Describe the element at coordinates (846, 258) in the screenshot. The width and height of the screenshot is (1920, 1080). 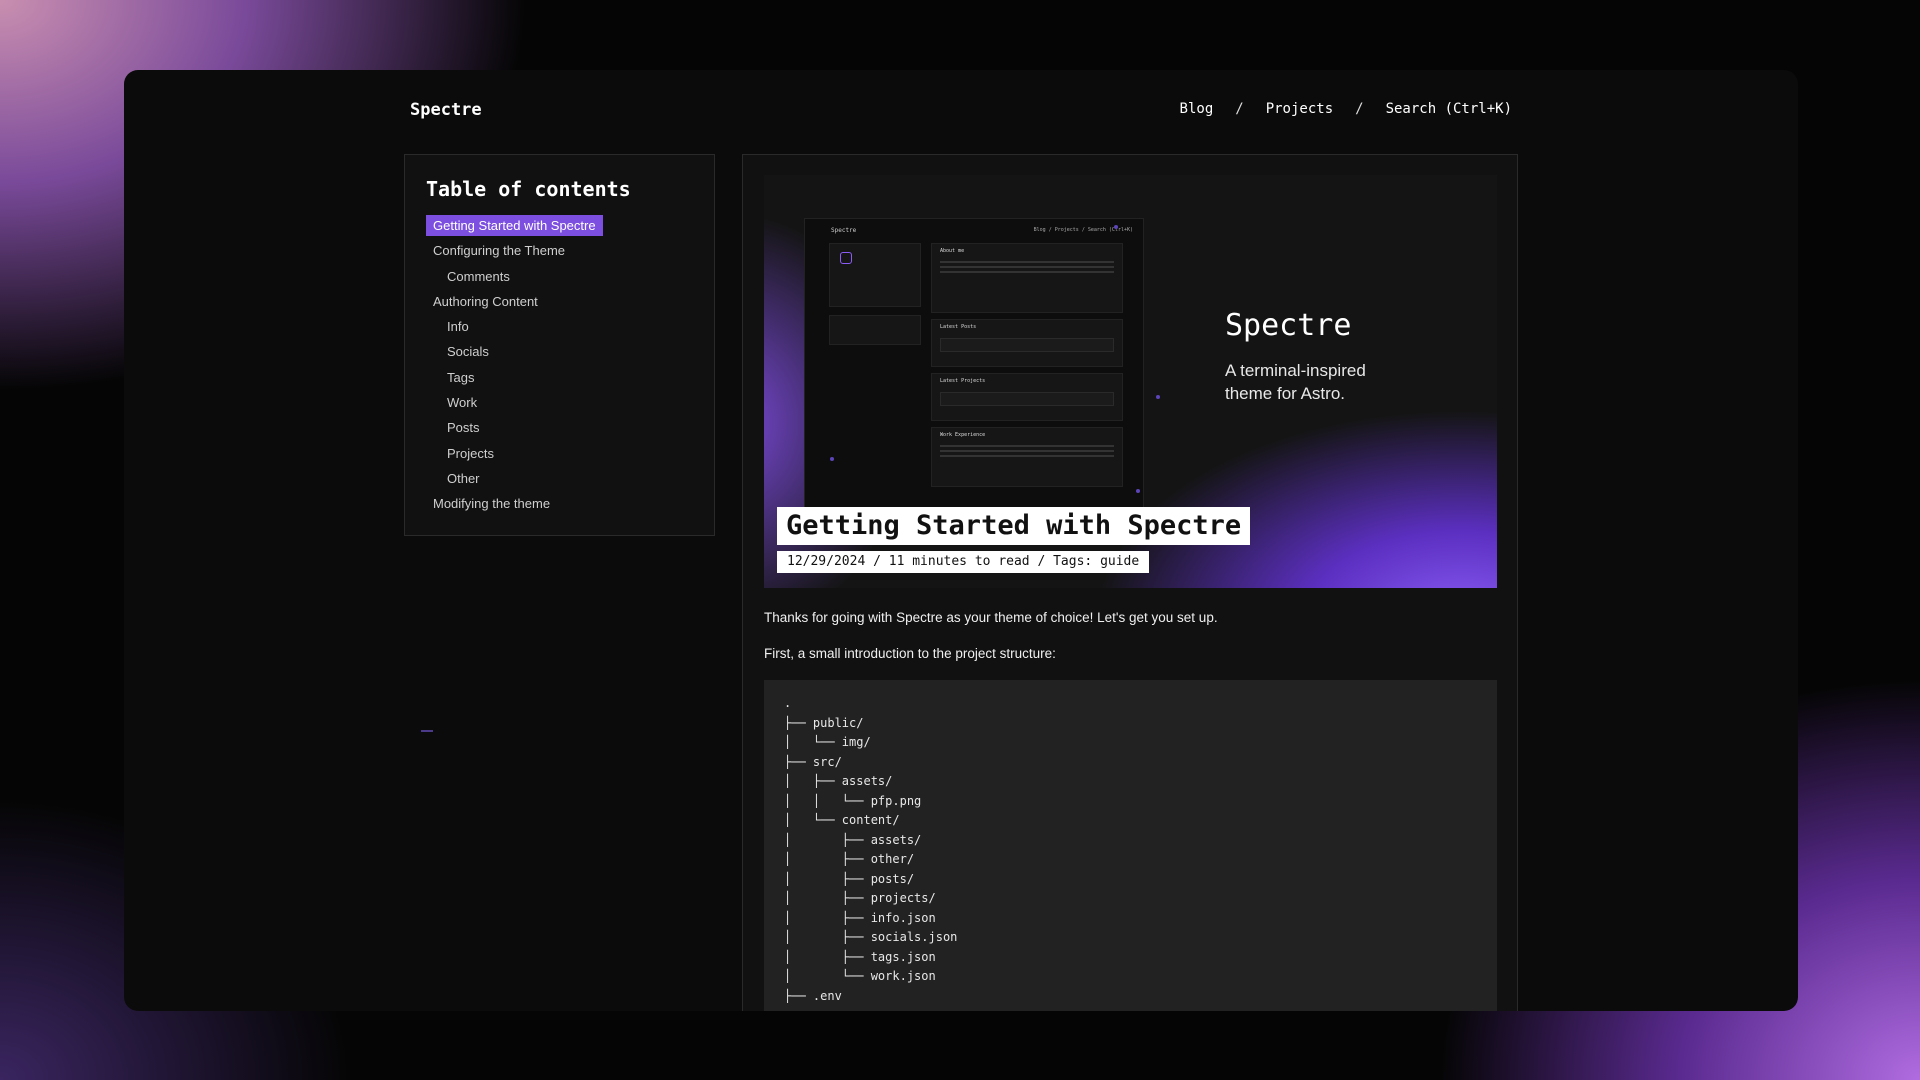
I see `mock-avatar-icon` at that location.